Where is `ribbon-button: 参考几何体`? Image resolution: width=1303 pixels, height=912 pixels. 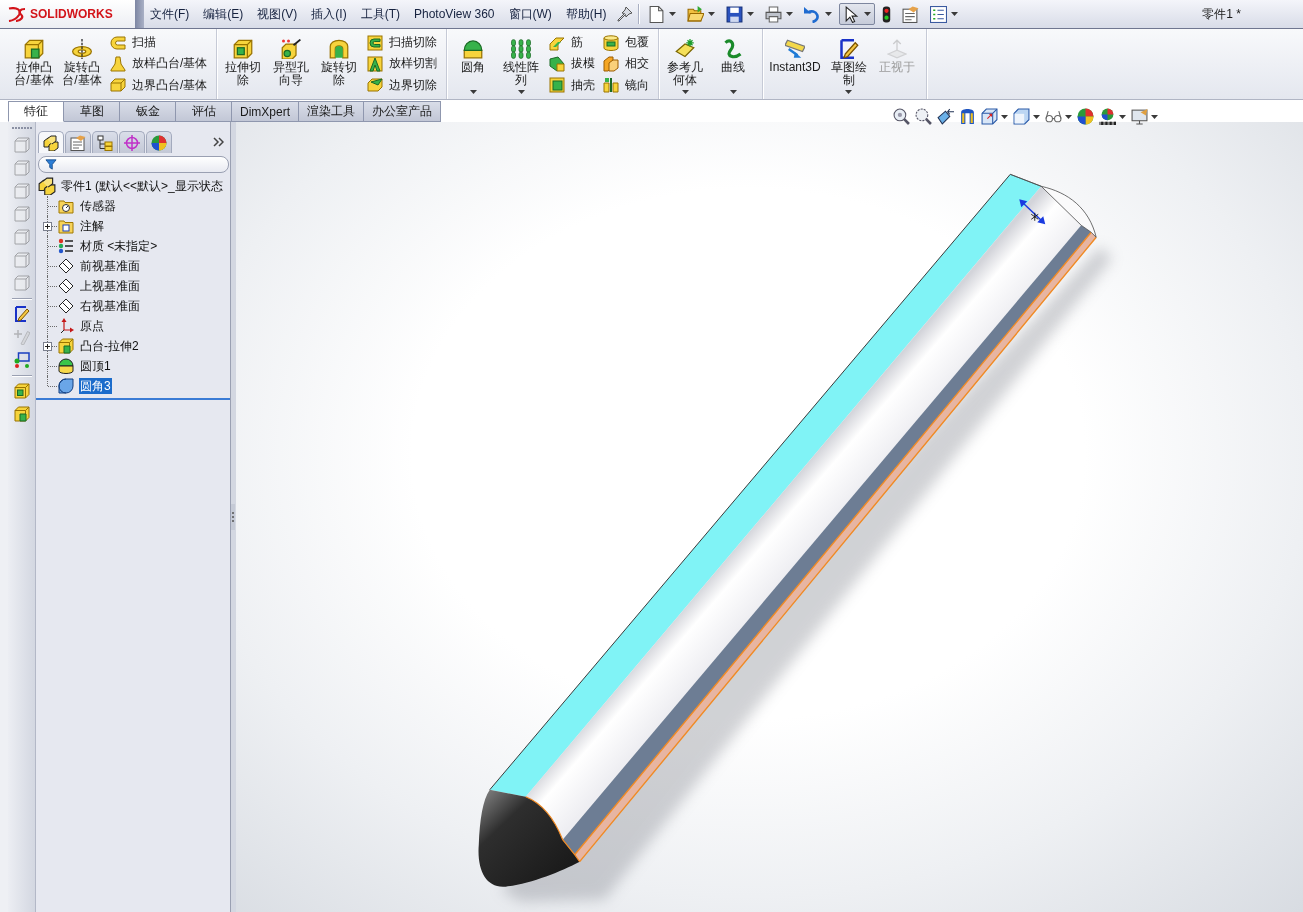
ribbon-button: 参考几何体 is located at coordinates (685, 64).